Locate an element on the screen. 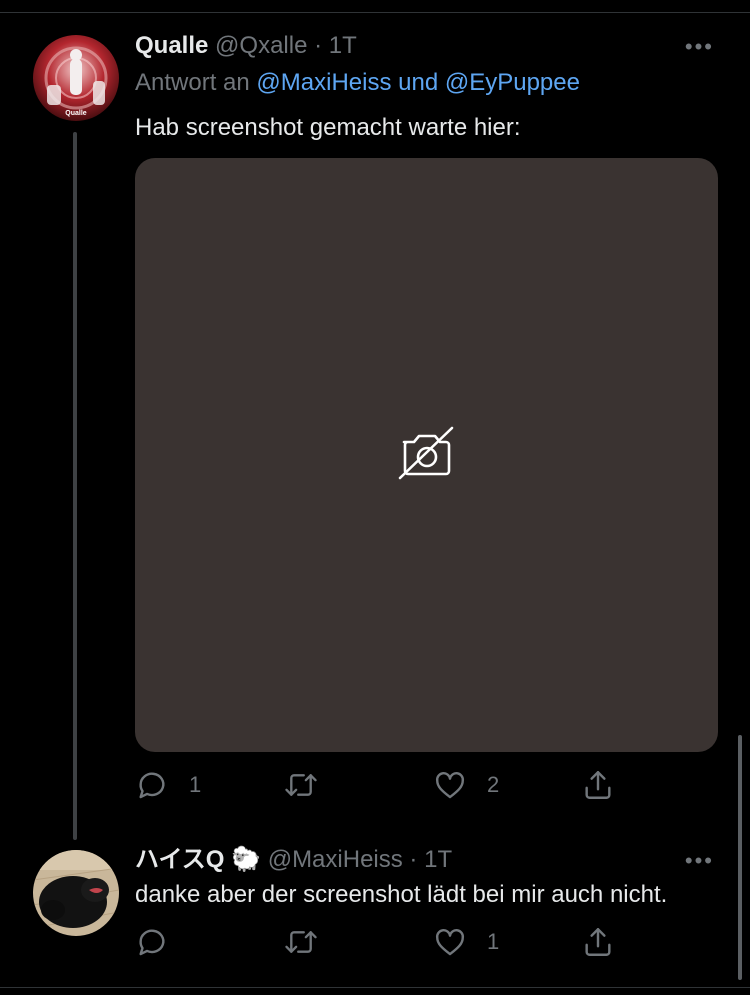 The height and width of the screenshot is (995, 750). tweet-header: ハイスQ 🐑 @MaxiHeiss · 1T is located at coordinates (293, 860).